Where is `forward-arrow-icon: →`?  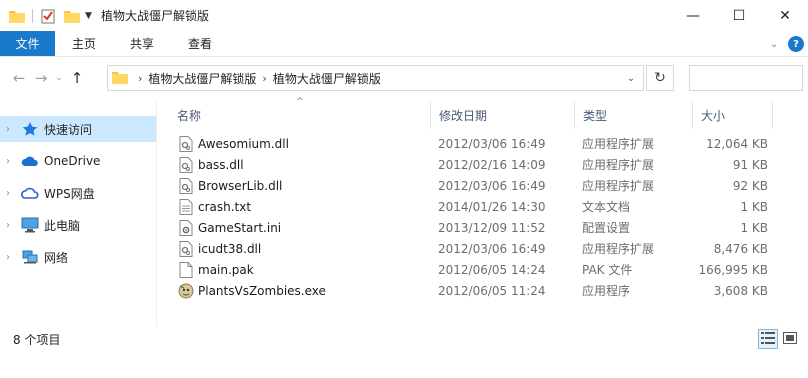 forward-arrow-icon: → is located at coordinates (41, 78).